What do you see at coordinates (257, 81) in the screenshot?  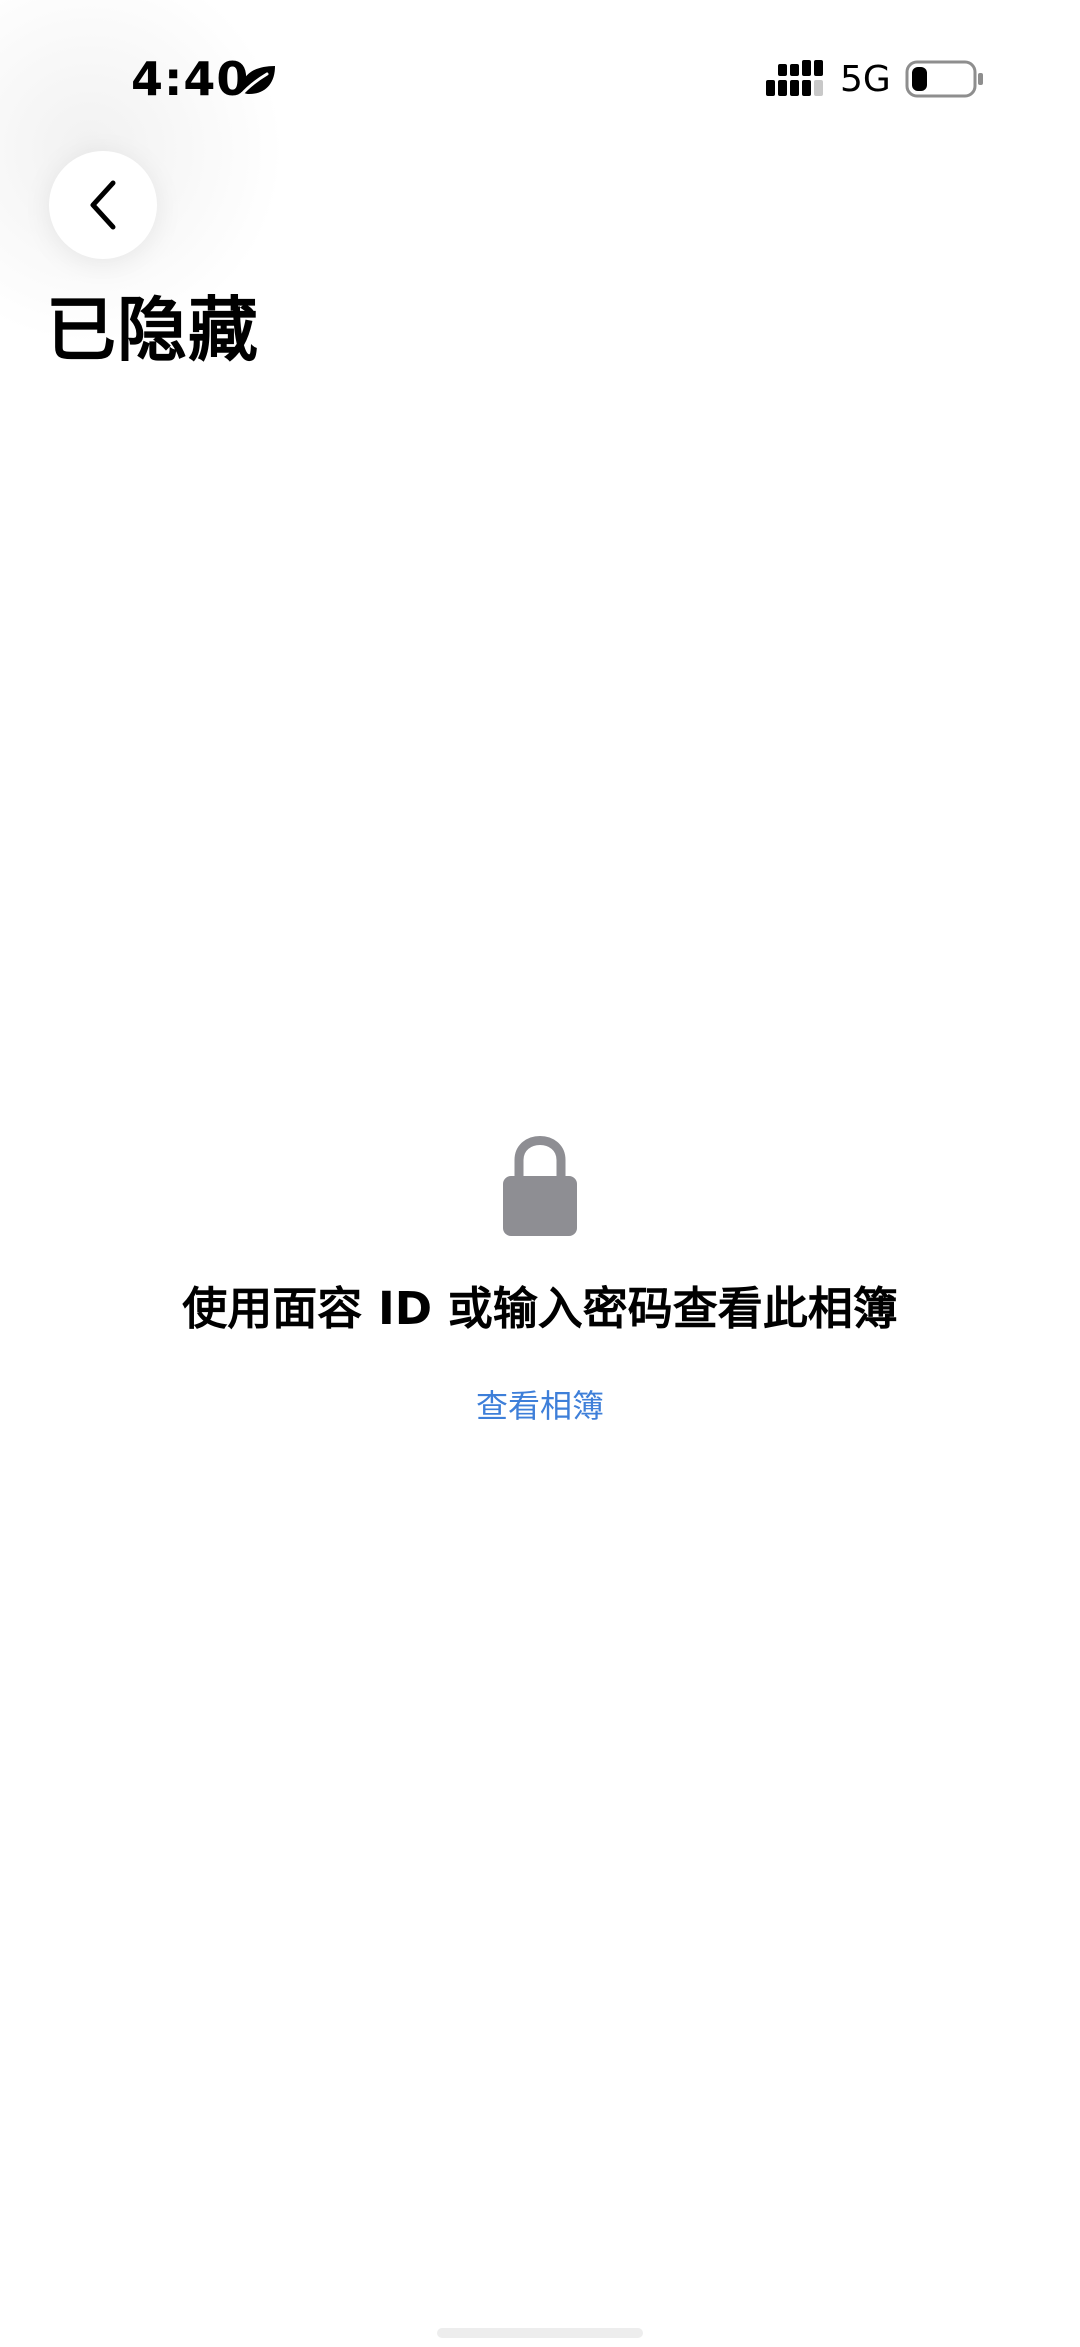 I see `leaf-icon` at bounding box center [257, 81].